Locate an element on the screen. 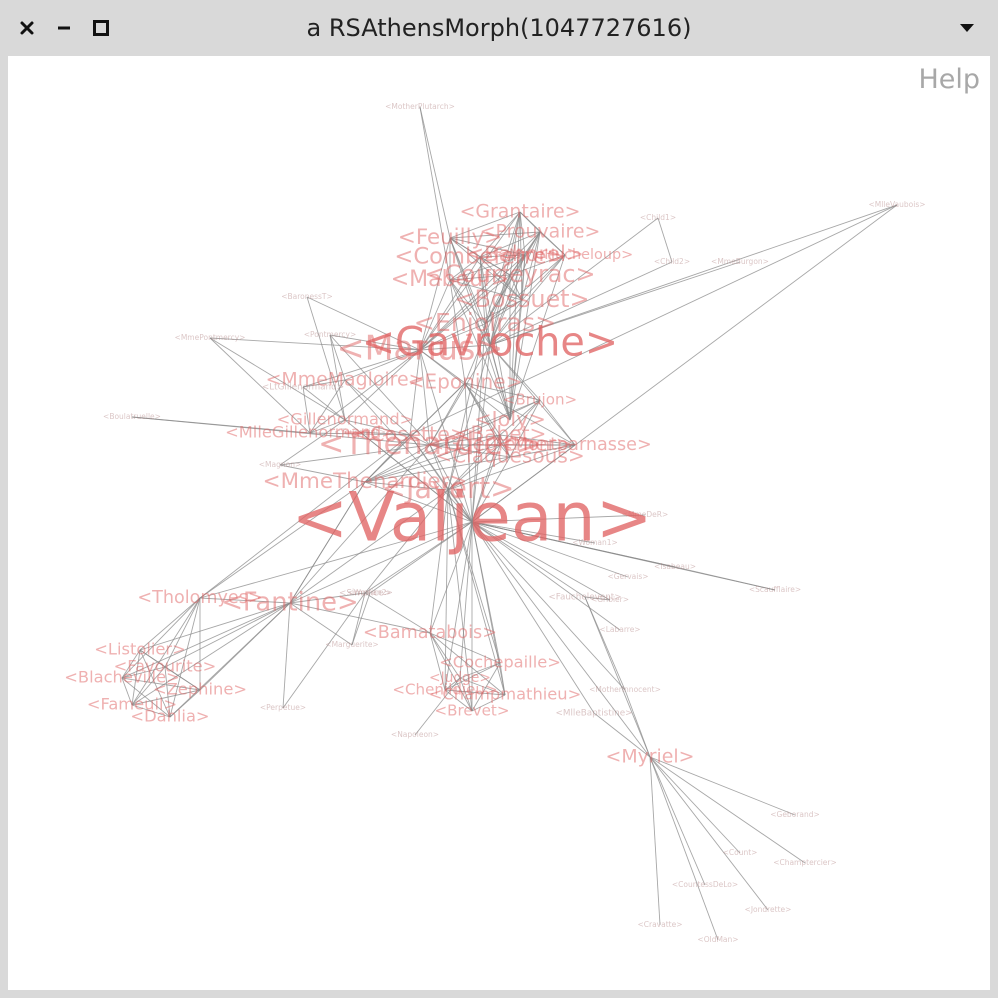 The width and height of the screenshot is (998, 998). graph-node-napoleon: <Napoleon> is located at coordinates (415, 734).